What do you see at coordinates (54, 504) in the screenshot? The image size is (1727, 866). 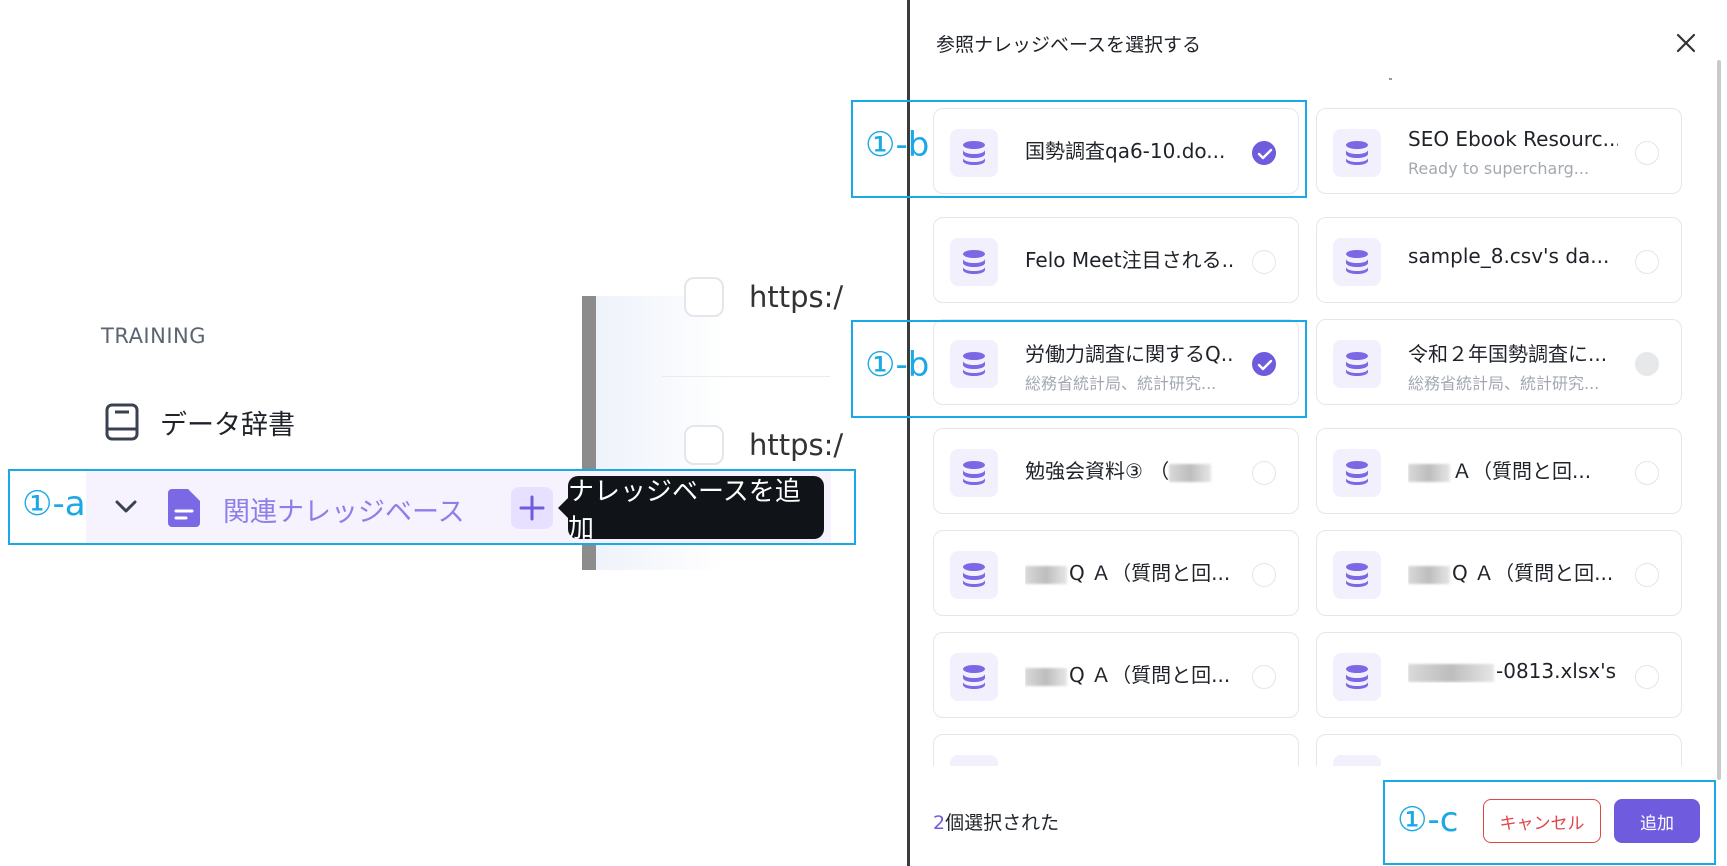 I see `annotation-label-a: ①-a` at bounding box center [54, 504].